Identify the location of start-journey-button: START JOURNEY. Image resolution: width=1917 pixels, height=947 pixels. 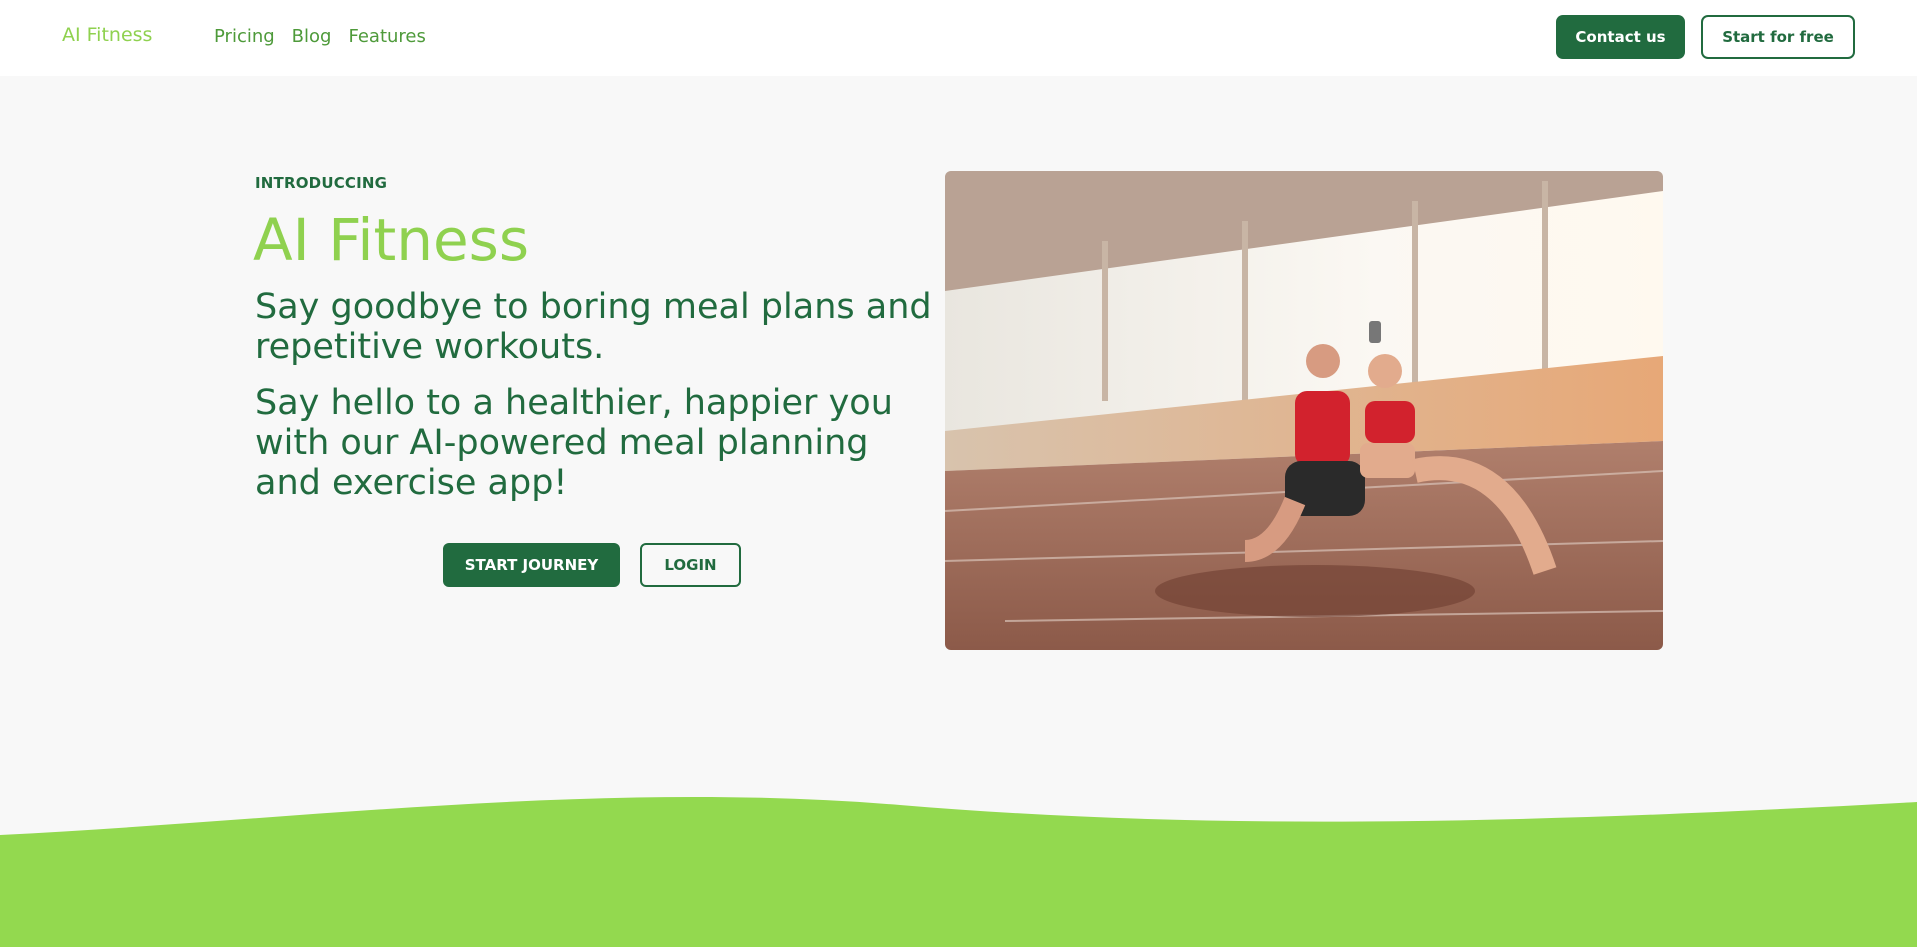
(531, 565).